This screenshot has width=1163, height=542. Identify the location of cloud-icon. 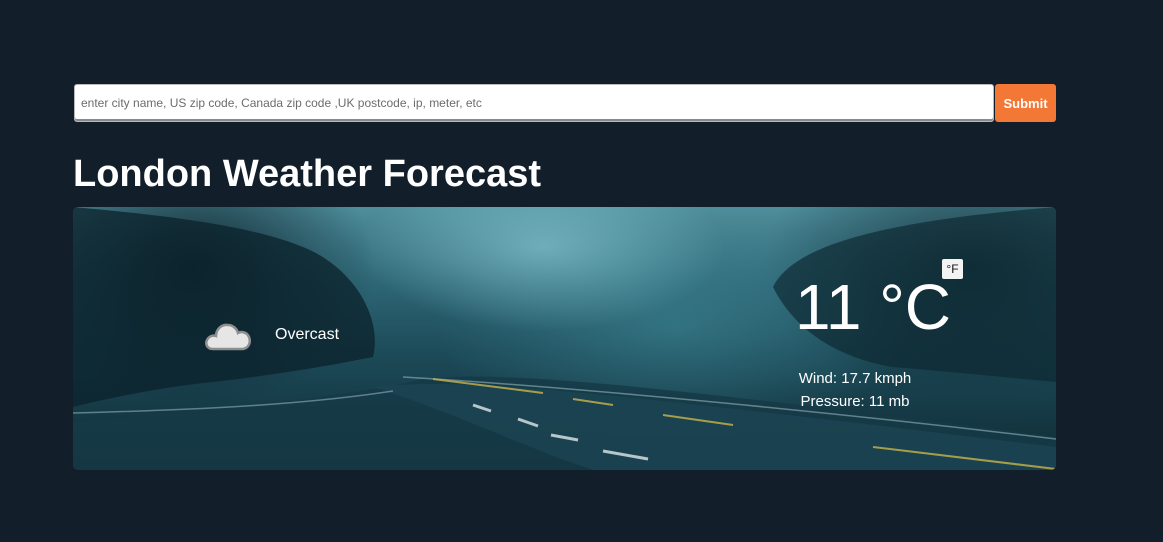
(228, 337).